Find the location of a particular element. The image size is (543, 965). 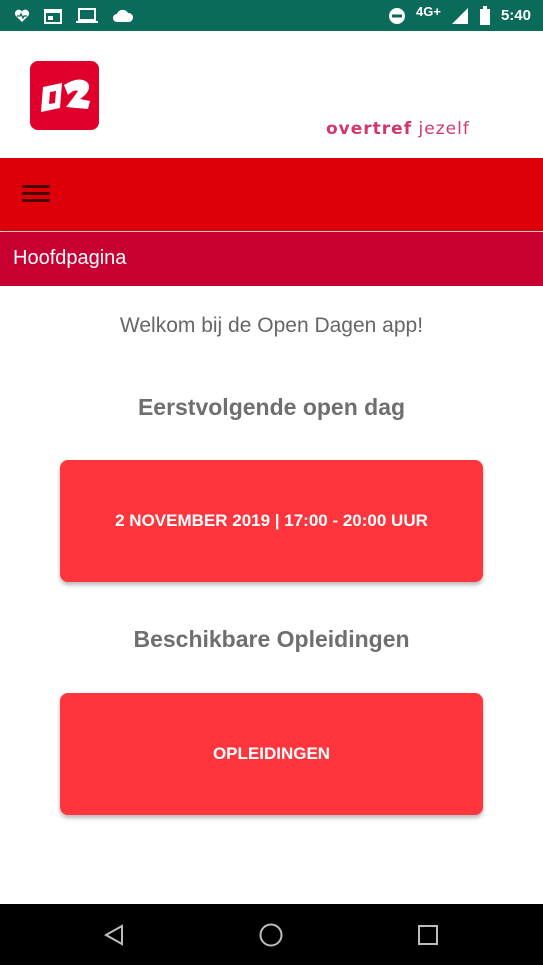

calendar-icon is located at coordinates (53, 16).